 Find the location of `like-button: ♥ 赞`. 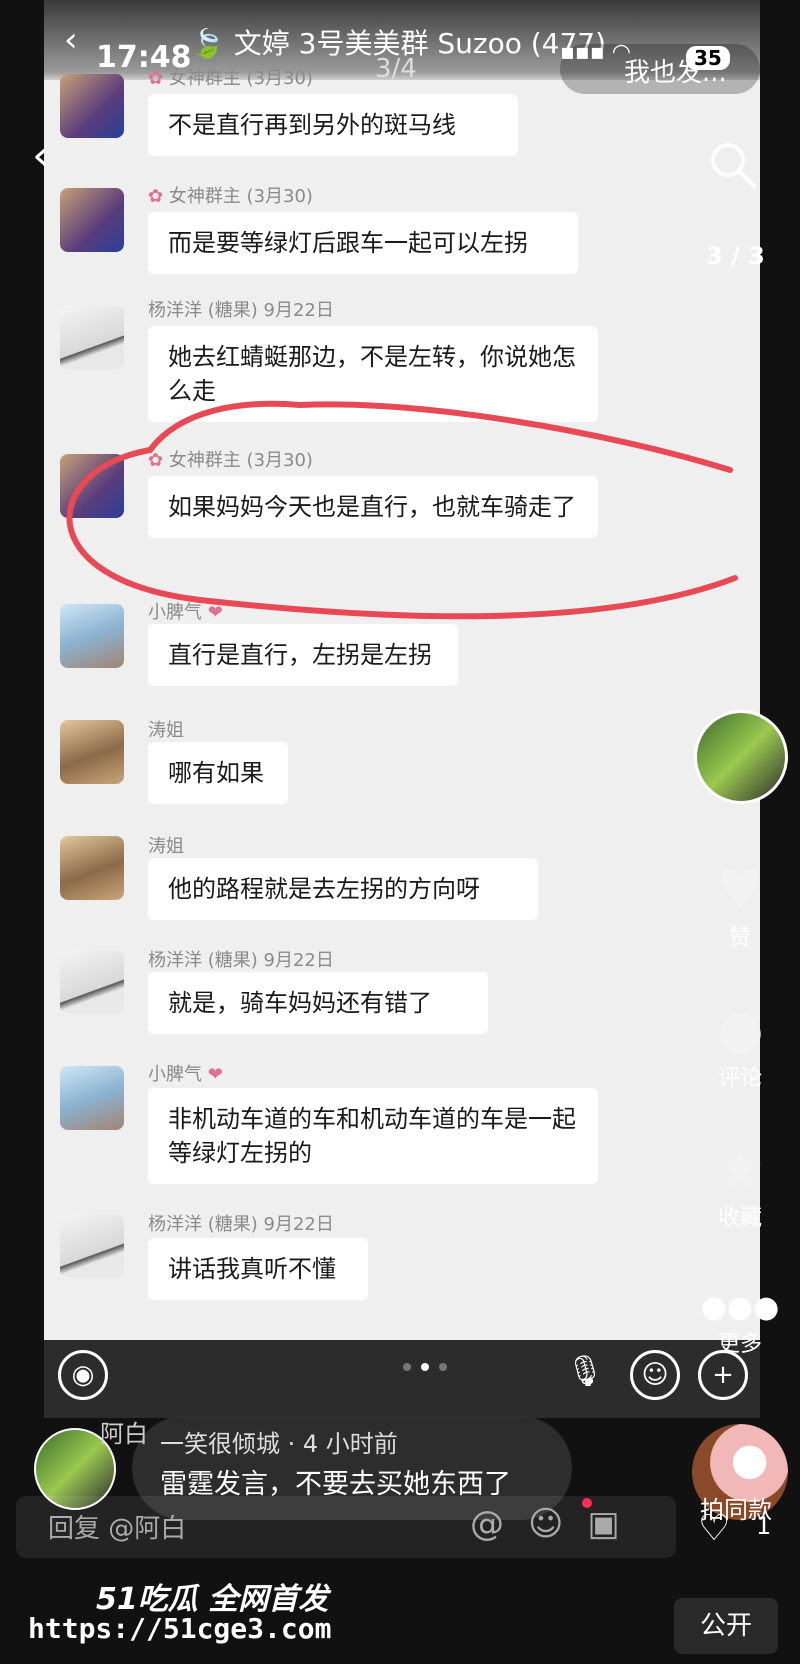

like-button: ♥ 赞 is located at coordinates (740, 906).